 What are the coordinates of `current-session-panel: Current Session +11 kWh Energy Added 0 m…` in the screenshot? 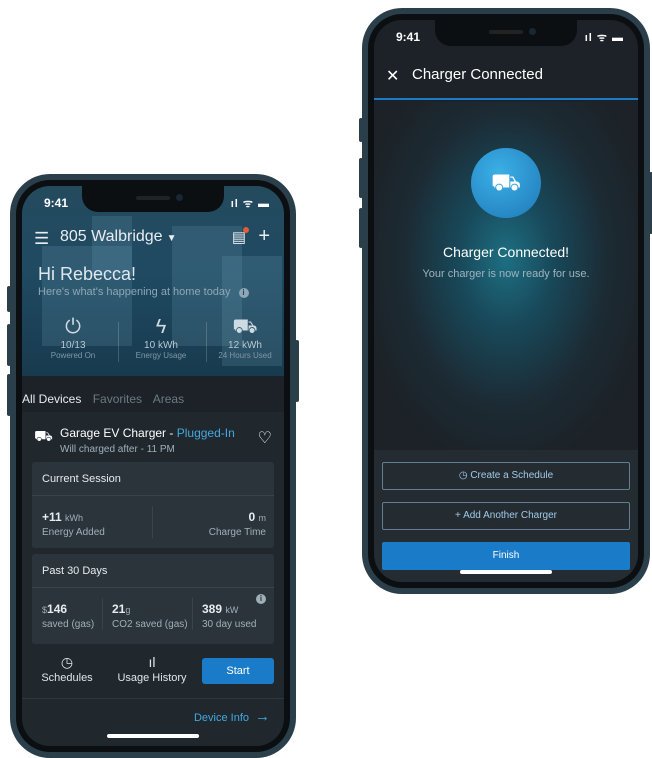 It's located at (153, 505).